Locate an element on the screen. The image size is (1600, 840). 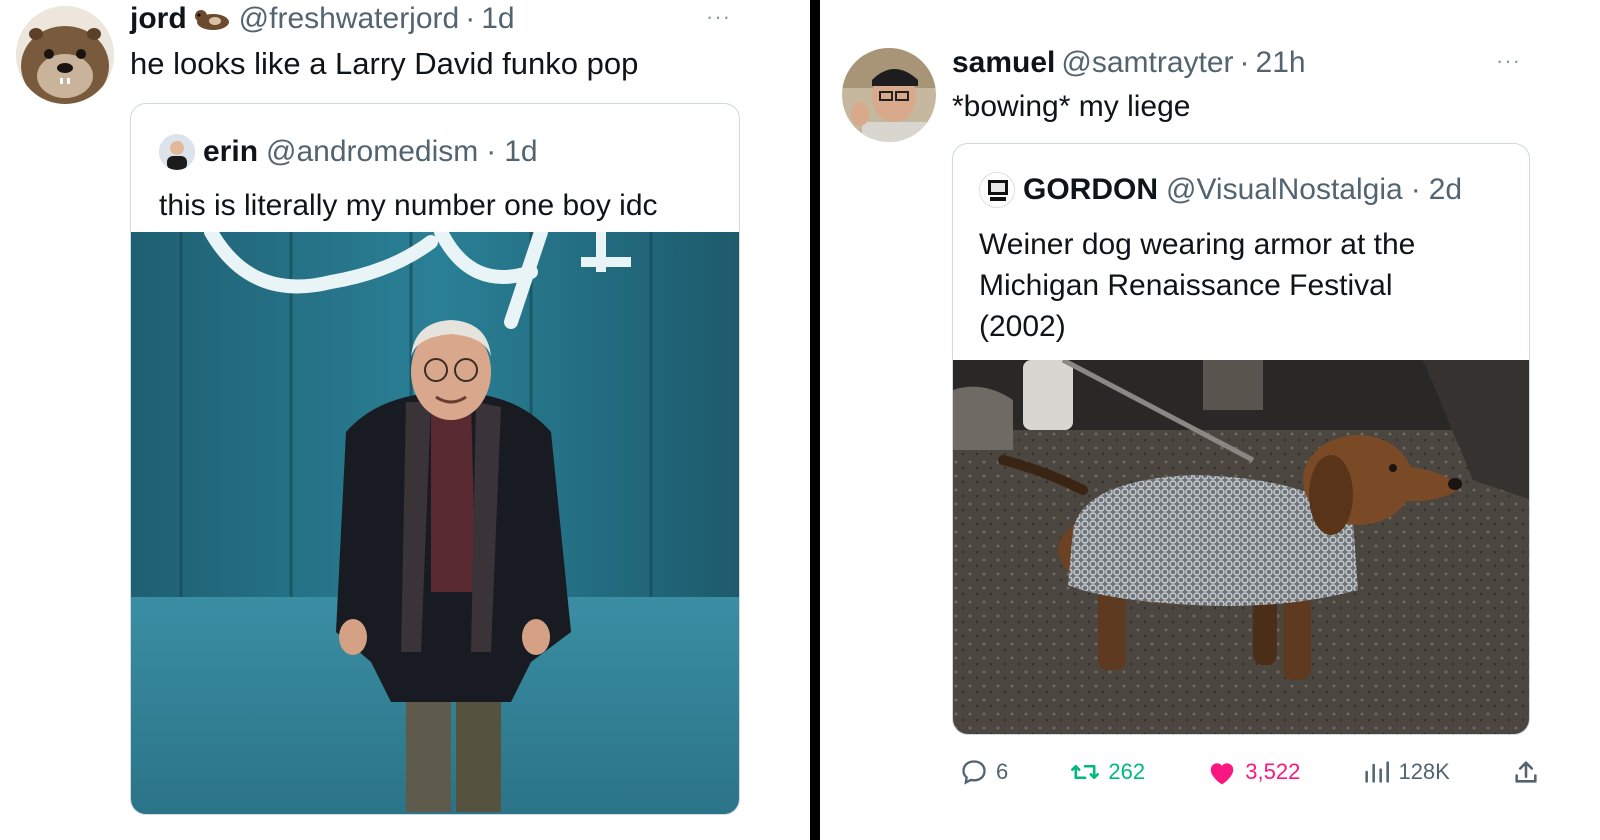
erin-avatar is located at coordinates (177, 152).